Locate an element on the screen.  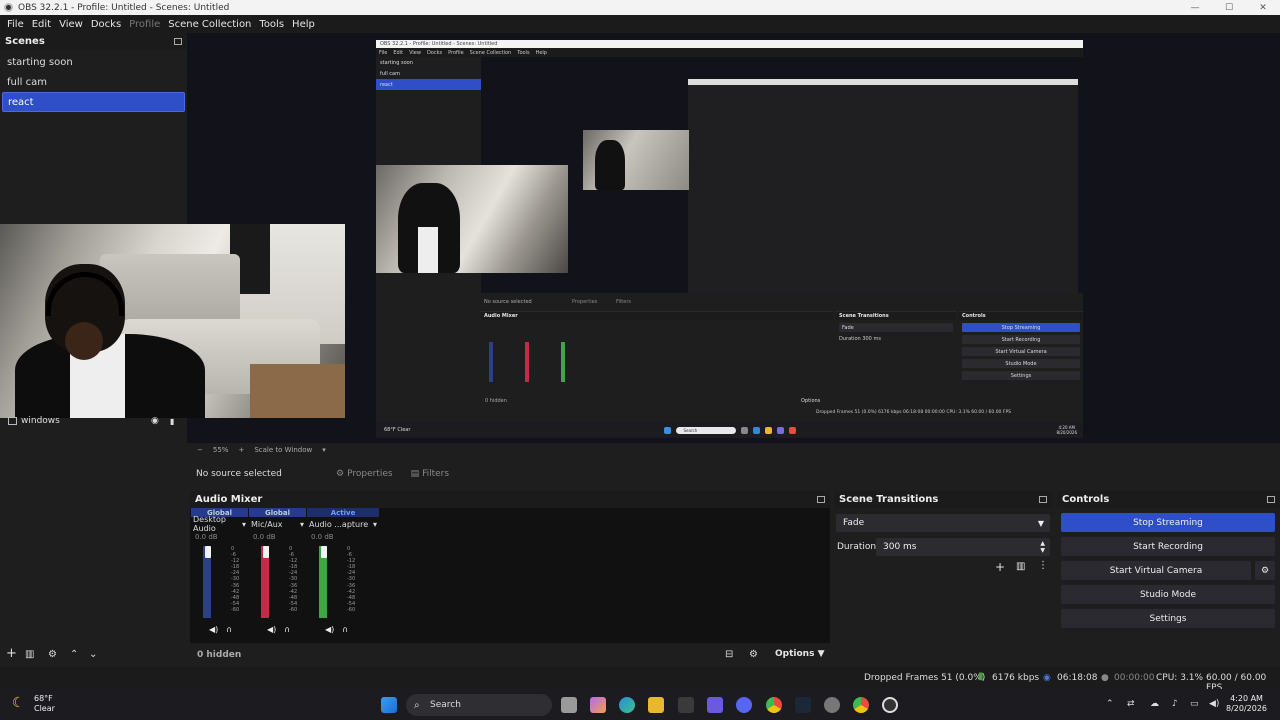
add-transition-icon: + is located at coordinates (1000, 567).